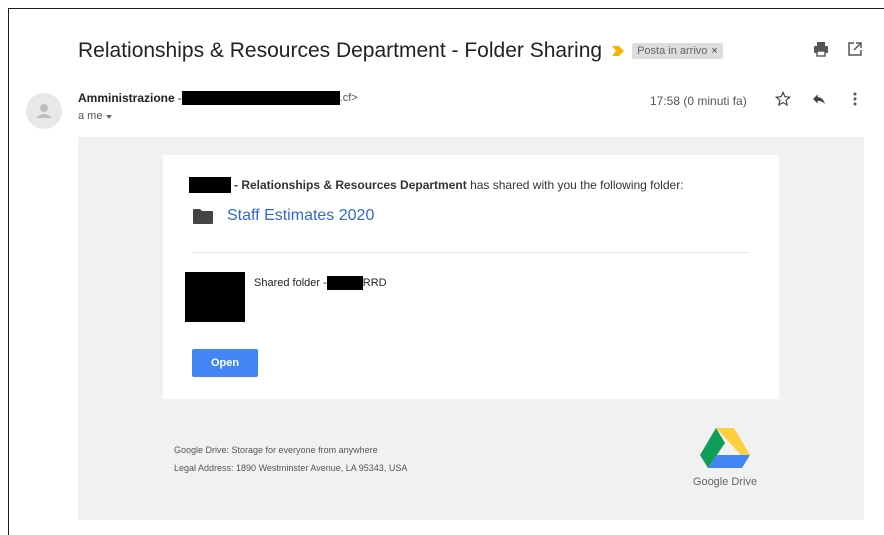 The height and width of the screenshot is (535, 884). Describe the element at coordinates (725, 448) in the screenshot. I see `google-drive-logo` at that location.